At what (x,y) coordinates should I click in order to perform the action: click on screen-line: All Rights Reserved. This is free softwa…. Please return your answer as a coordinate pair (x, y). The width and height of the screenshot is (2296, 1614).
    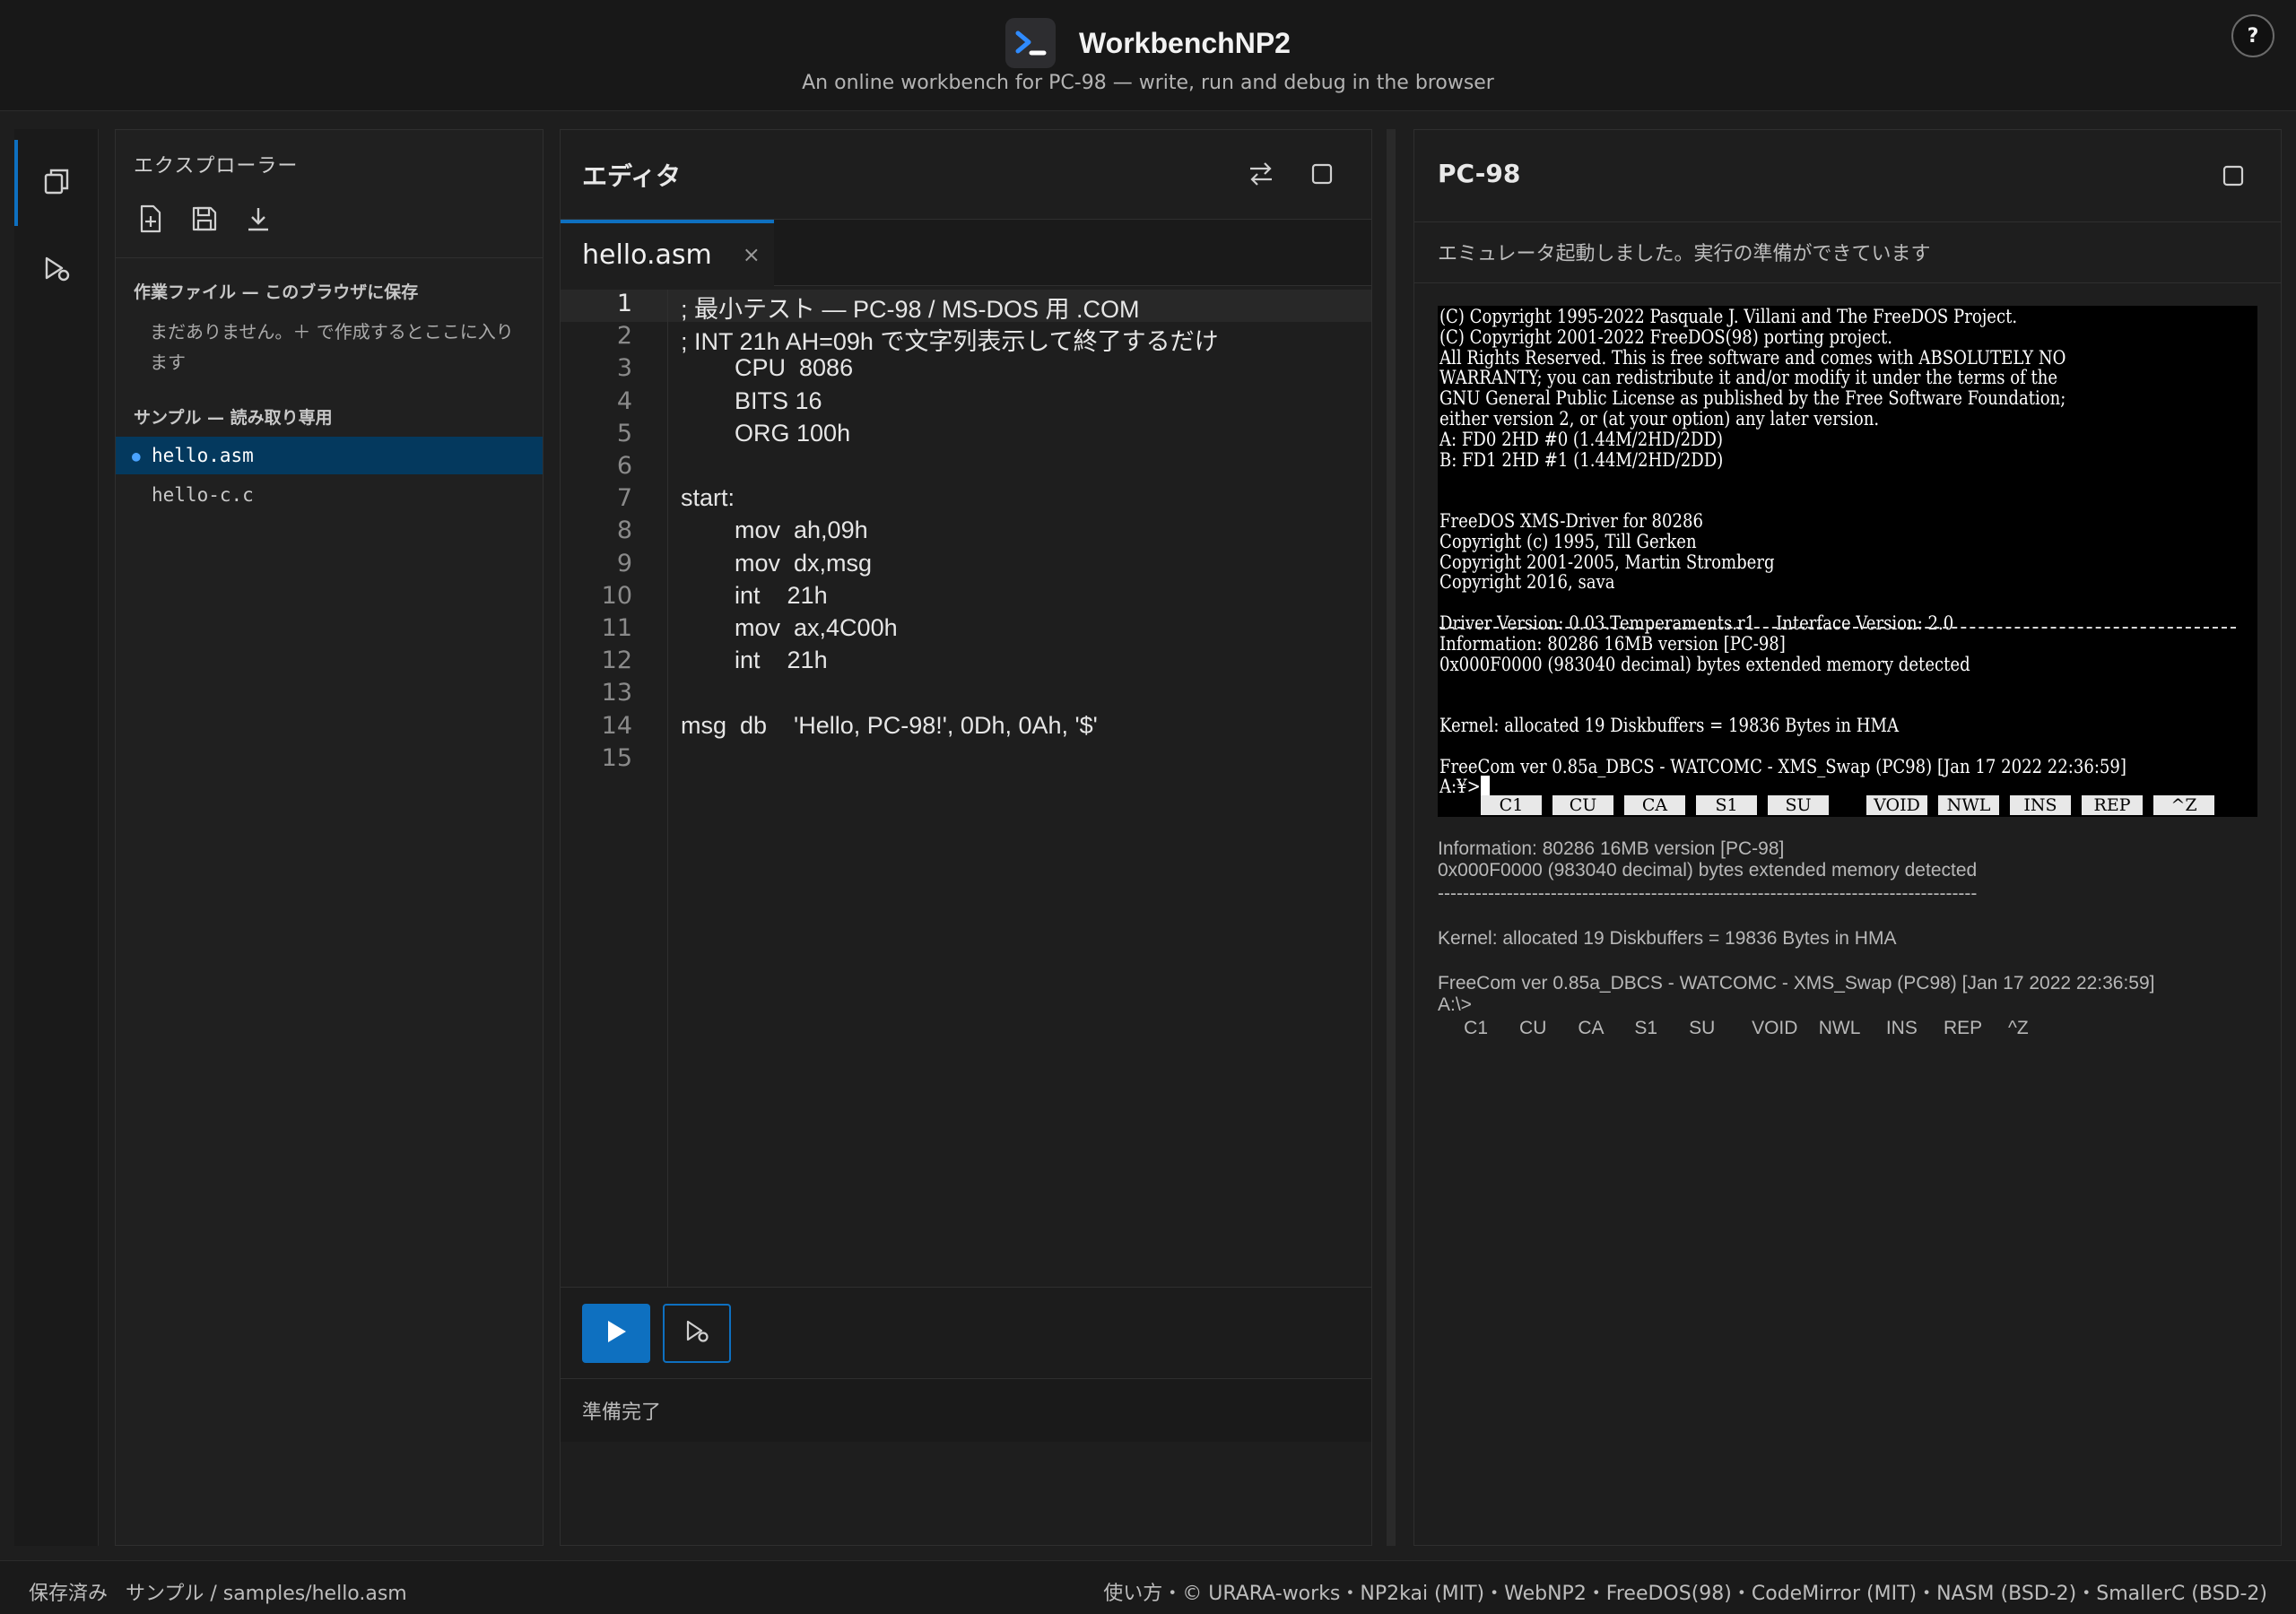
    Looking at the image, I should click on (1752, 357).